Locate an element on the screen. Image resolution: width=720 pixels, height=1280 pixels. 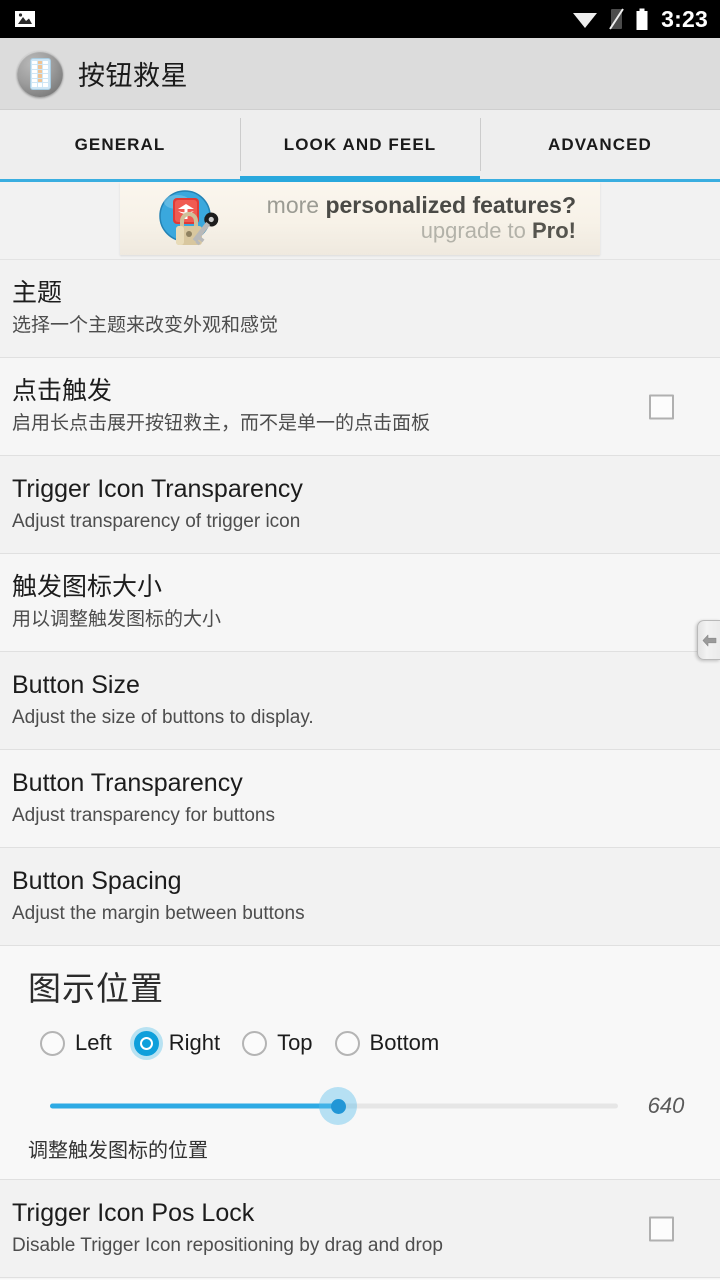
tab-look-and-feel: LOOK AND FEEL is located at coordinates (360, 146).